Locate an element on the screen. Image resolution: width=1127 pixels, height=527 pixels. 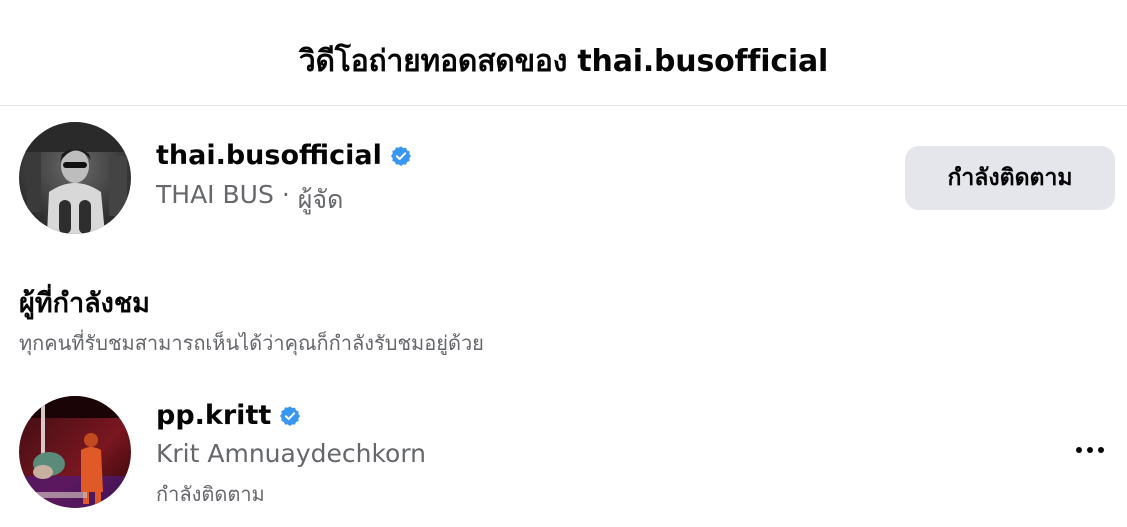
viewer-name-line: pp.kritt is located at coordinates (228, 415).